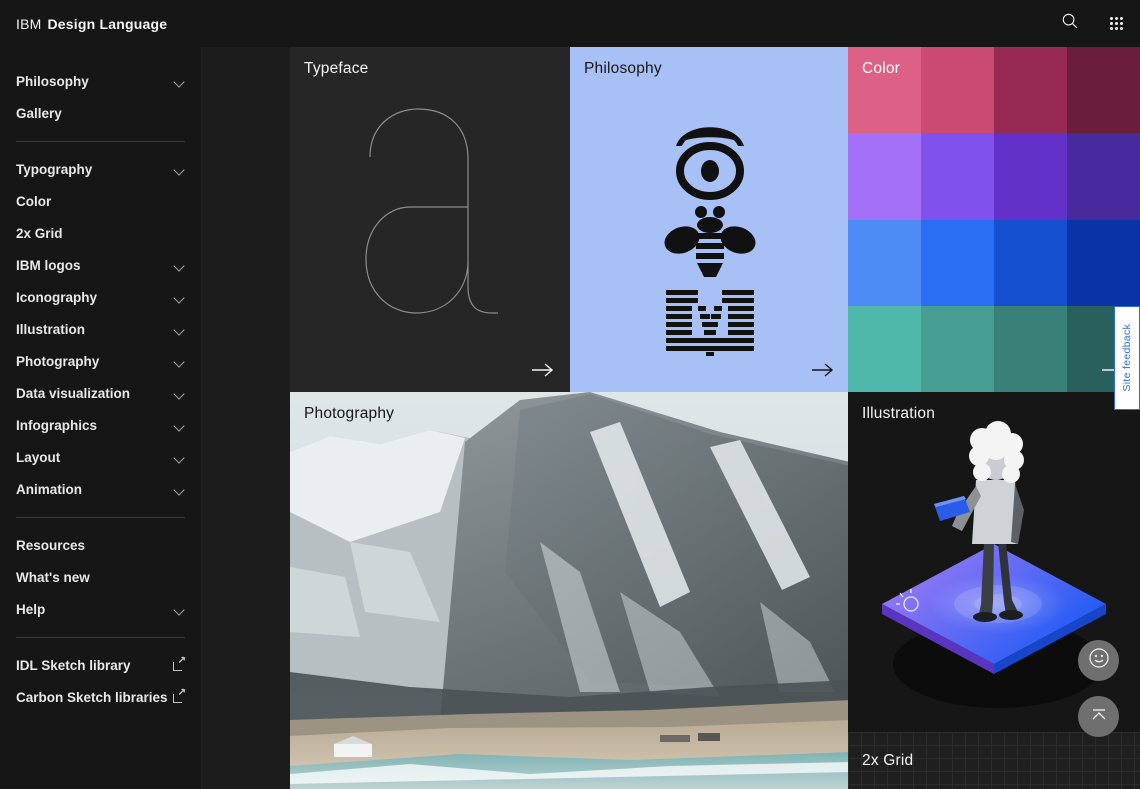  What do you see at coordinates (100, 425) in the screenshot?
I see `sidebar-item-infographics: Infographics` at bounding box center [100, 425].